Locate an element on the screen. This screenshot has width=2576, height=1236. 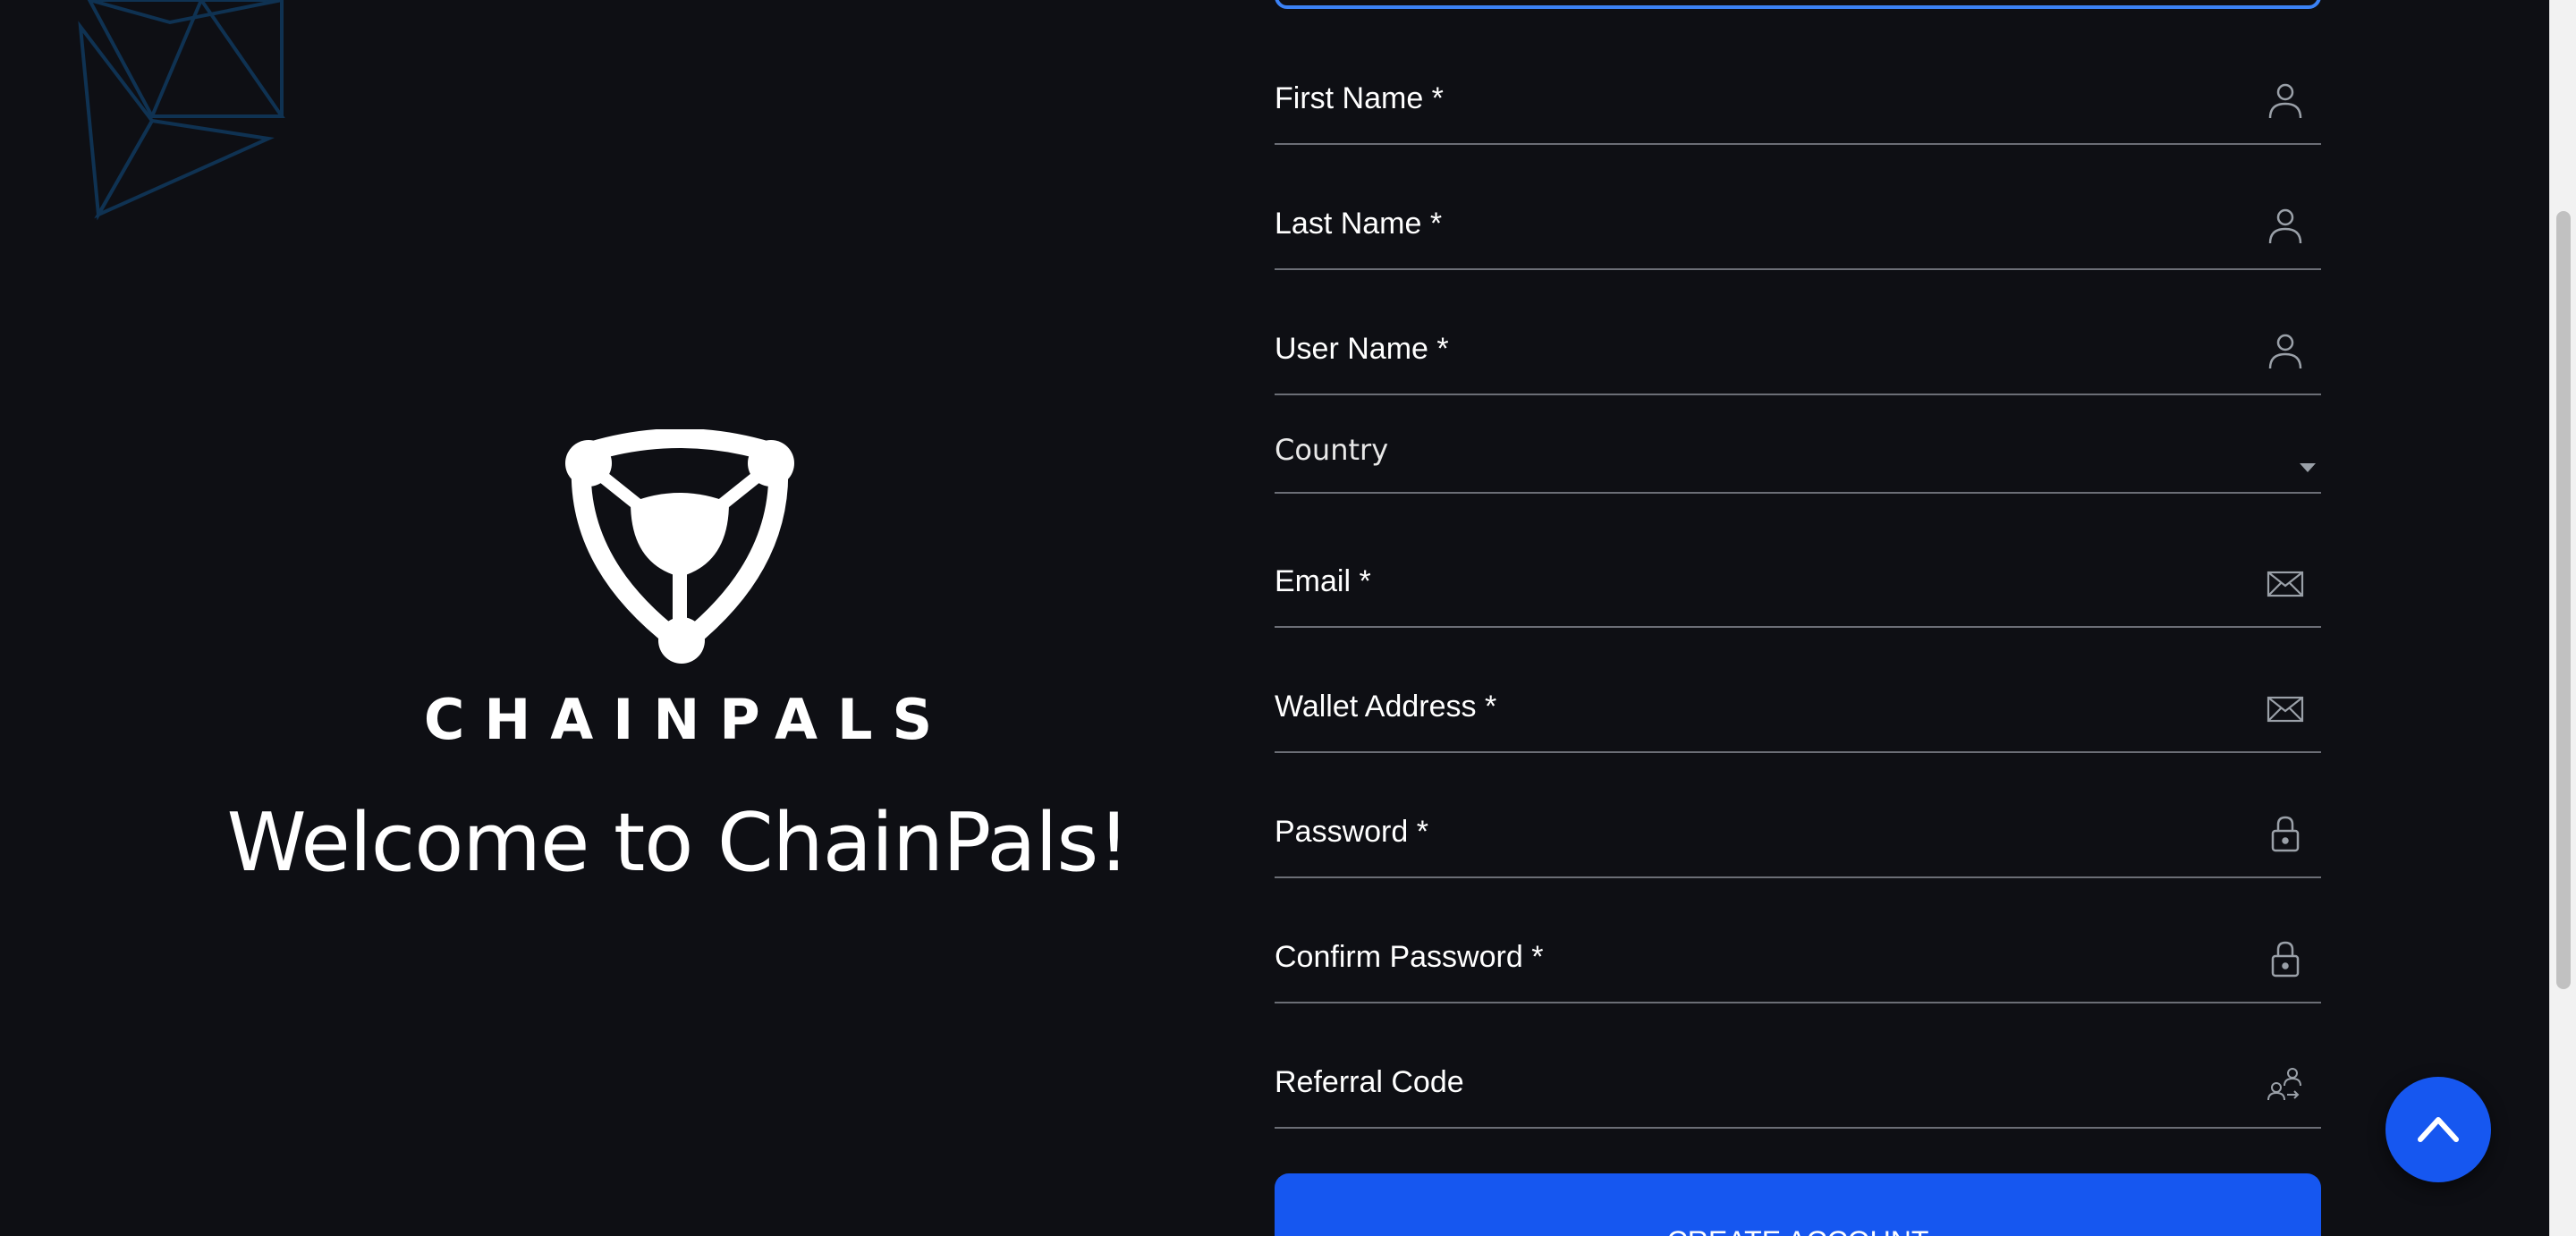
first-name-field: First Name * is located at coordinates (1798, 82).